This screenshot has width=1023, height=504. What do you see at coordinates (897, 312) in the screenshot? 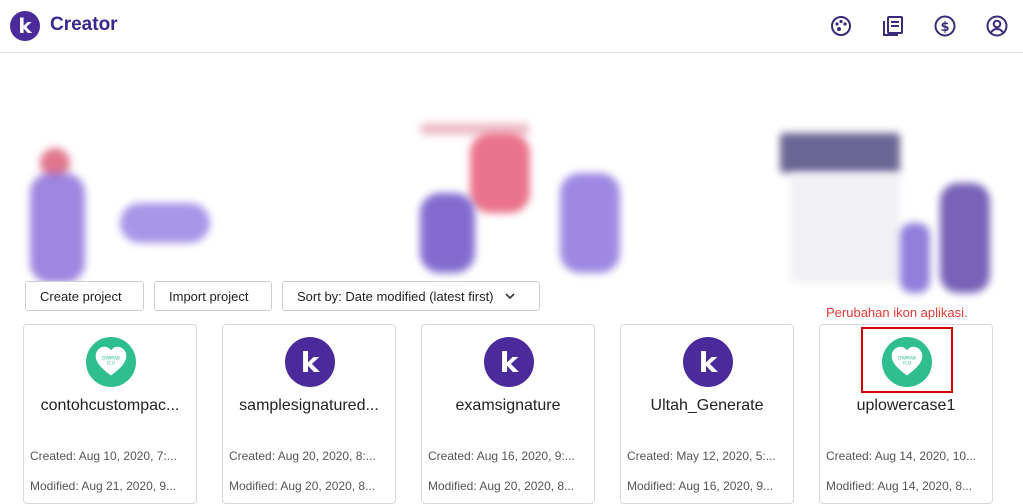
I see `annotation-note: Perubahan ikon aplikasi.` at bounding box center [897, 312].